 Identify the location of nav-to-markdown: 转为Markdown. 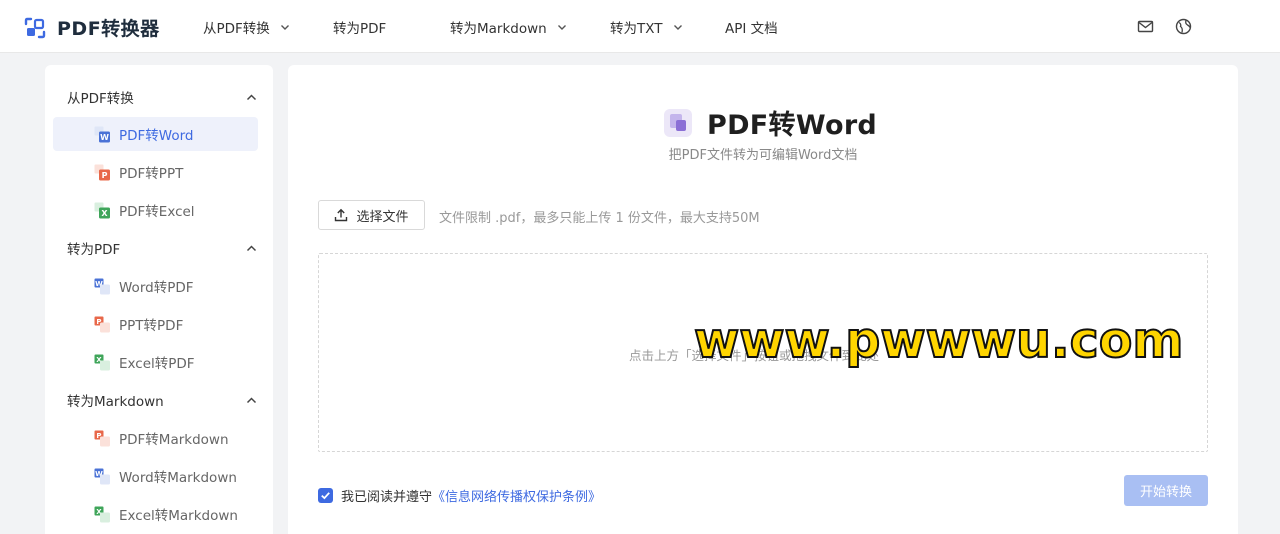
(508, 26).